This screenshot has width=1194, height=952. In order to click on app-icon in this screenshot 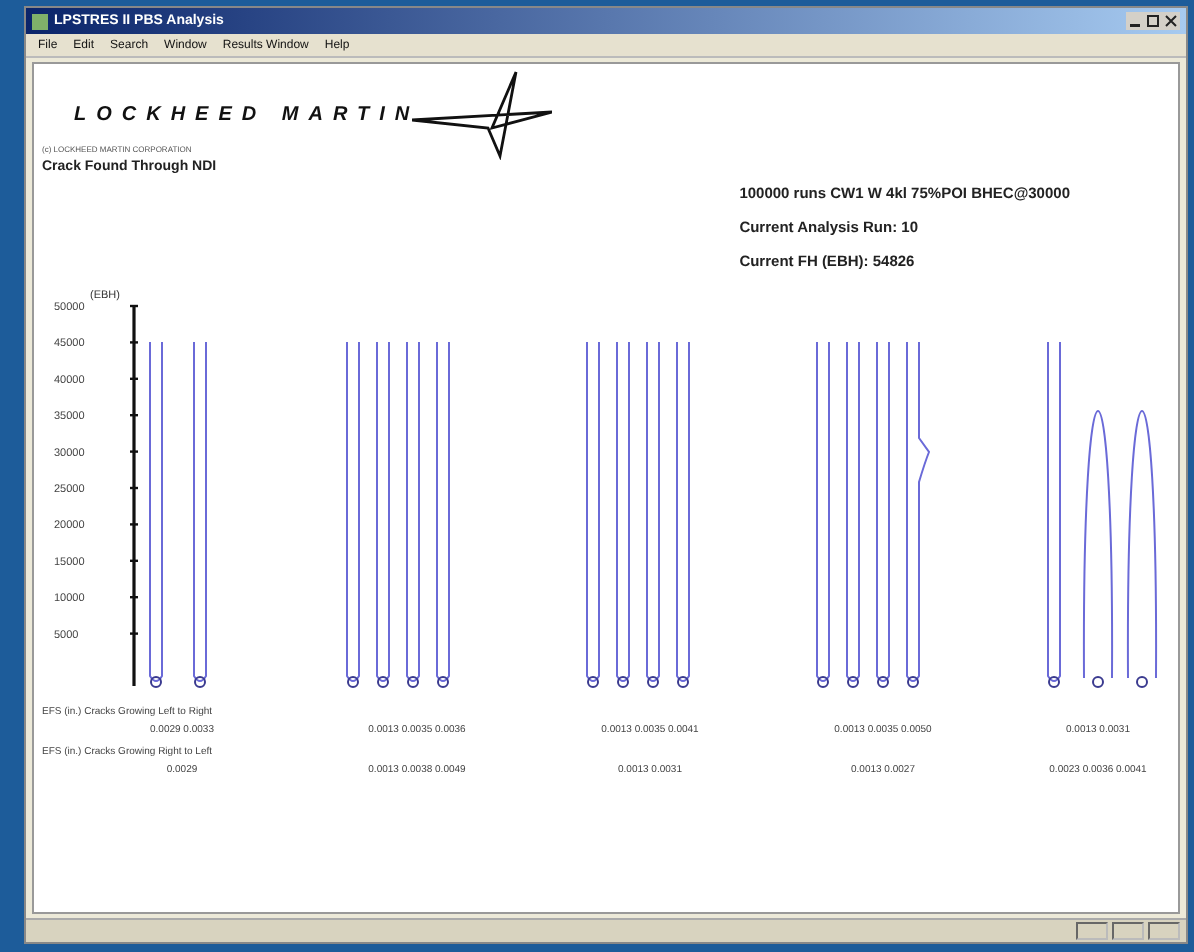, I will do `click(40, 21)`.